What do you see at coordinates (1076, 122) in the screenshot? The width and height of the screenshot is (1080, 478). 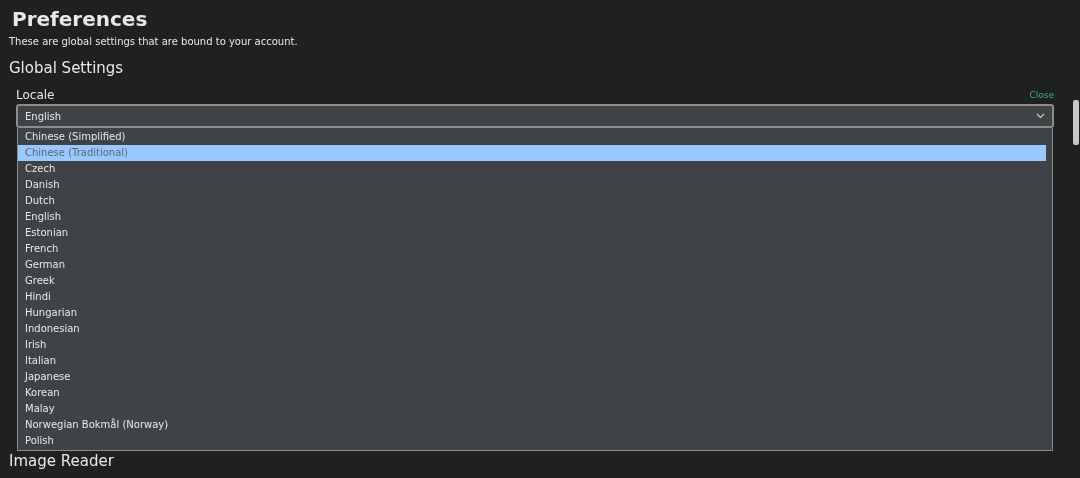 I see `scrollbar-thumb` at bounding box center [1076, 122].